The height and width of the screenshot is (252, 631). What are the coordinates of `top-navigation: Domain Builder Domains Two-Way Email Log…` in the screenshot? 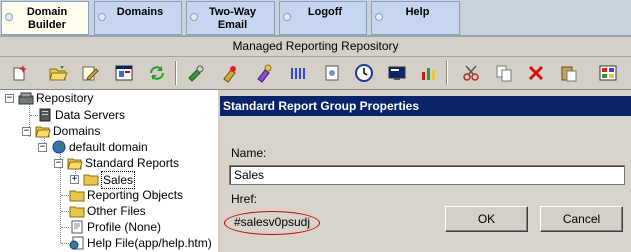 It's located at (315, 18).